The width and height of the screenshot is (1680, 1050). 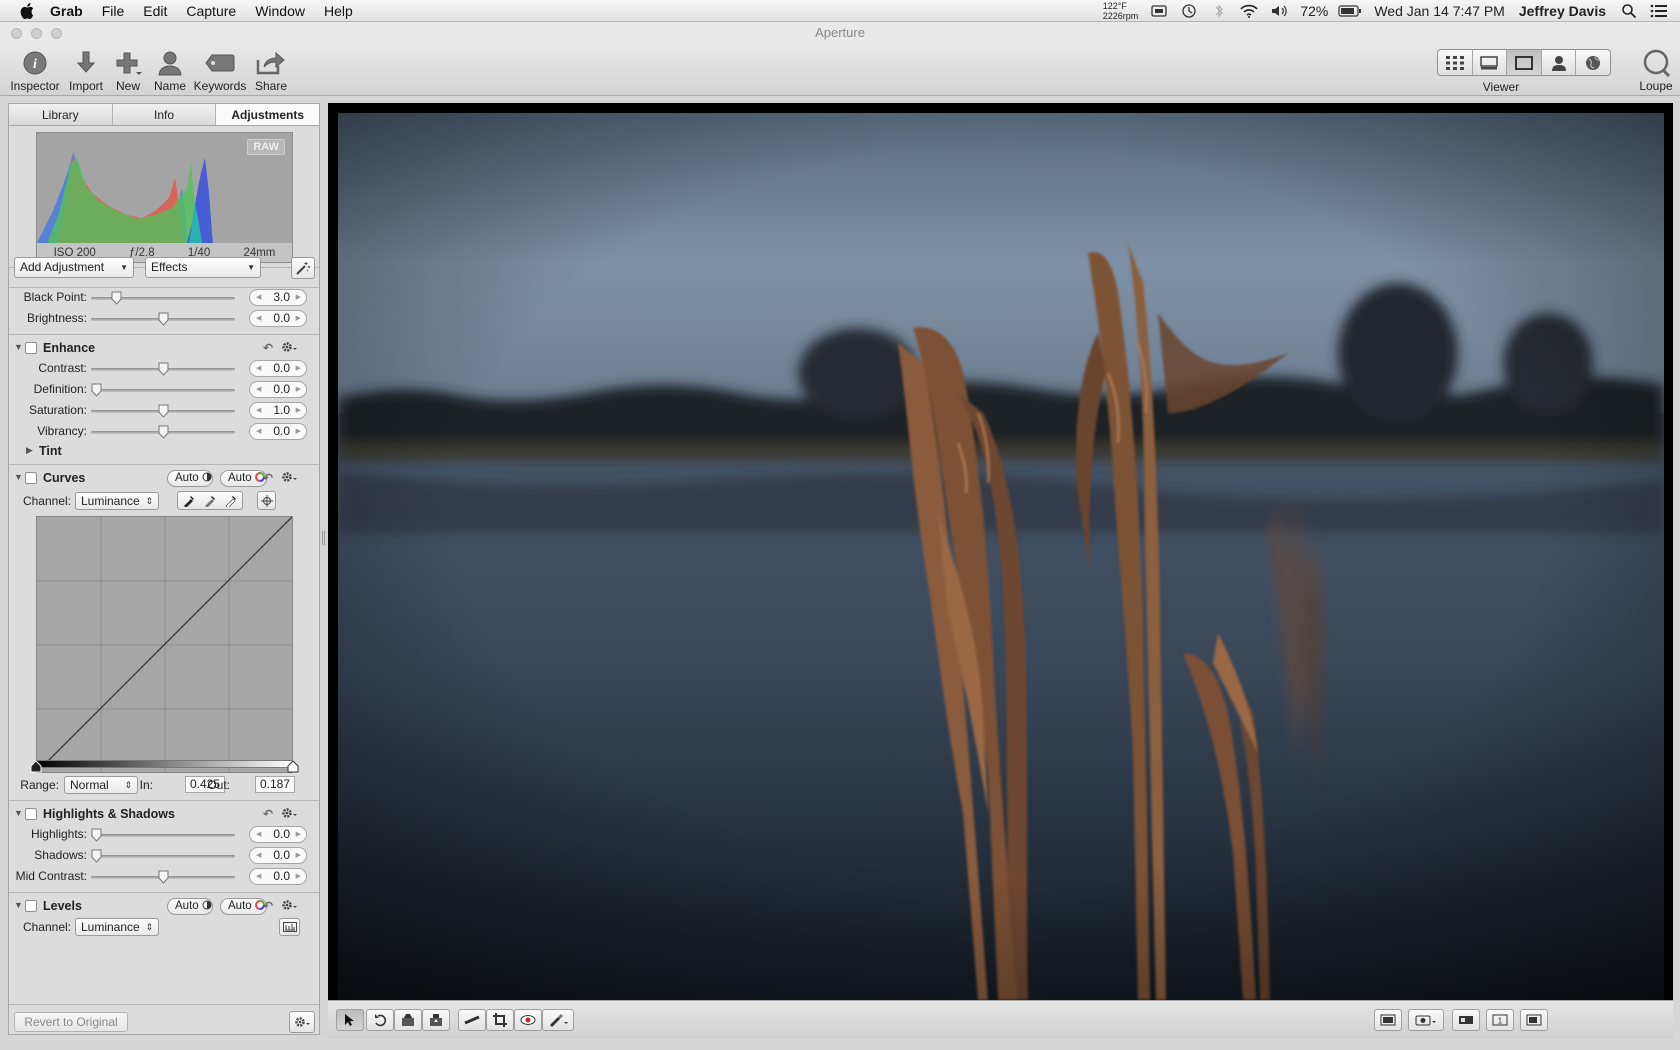 What do you see at coordinates (408, 1020) in the screenshot?
I see `lift-tool-button` at bounding box center [408, 1020].